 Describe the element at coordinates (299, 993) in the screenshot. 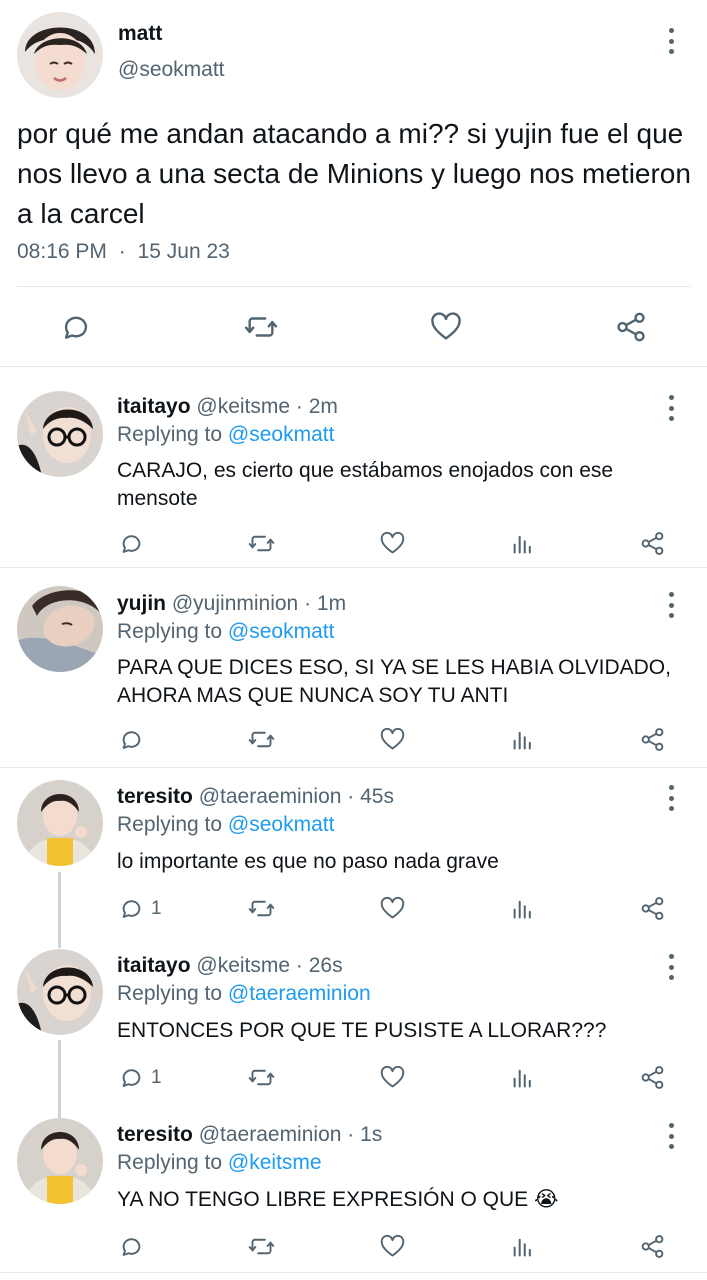

I see `replying-to-mention: @taeraeminion` at that location.